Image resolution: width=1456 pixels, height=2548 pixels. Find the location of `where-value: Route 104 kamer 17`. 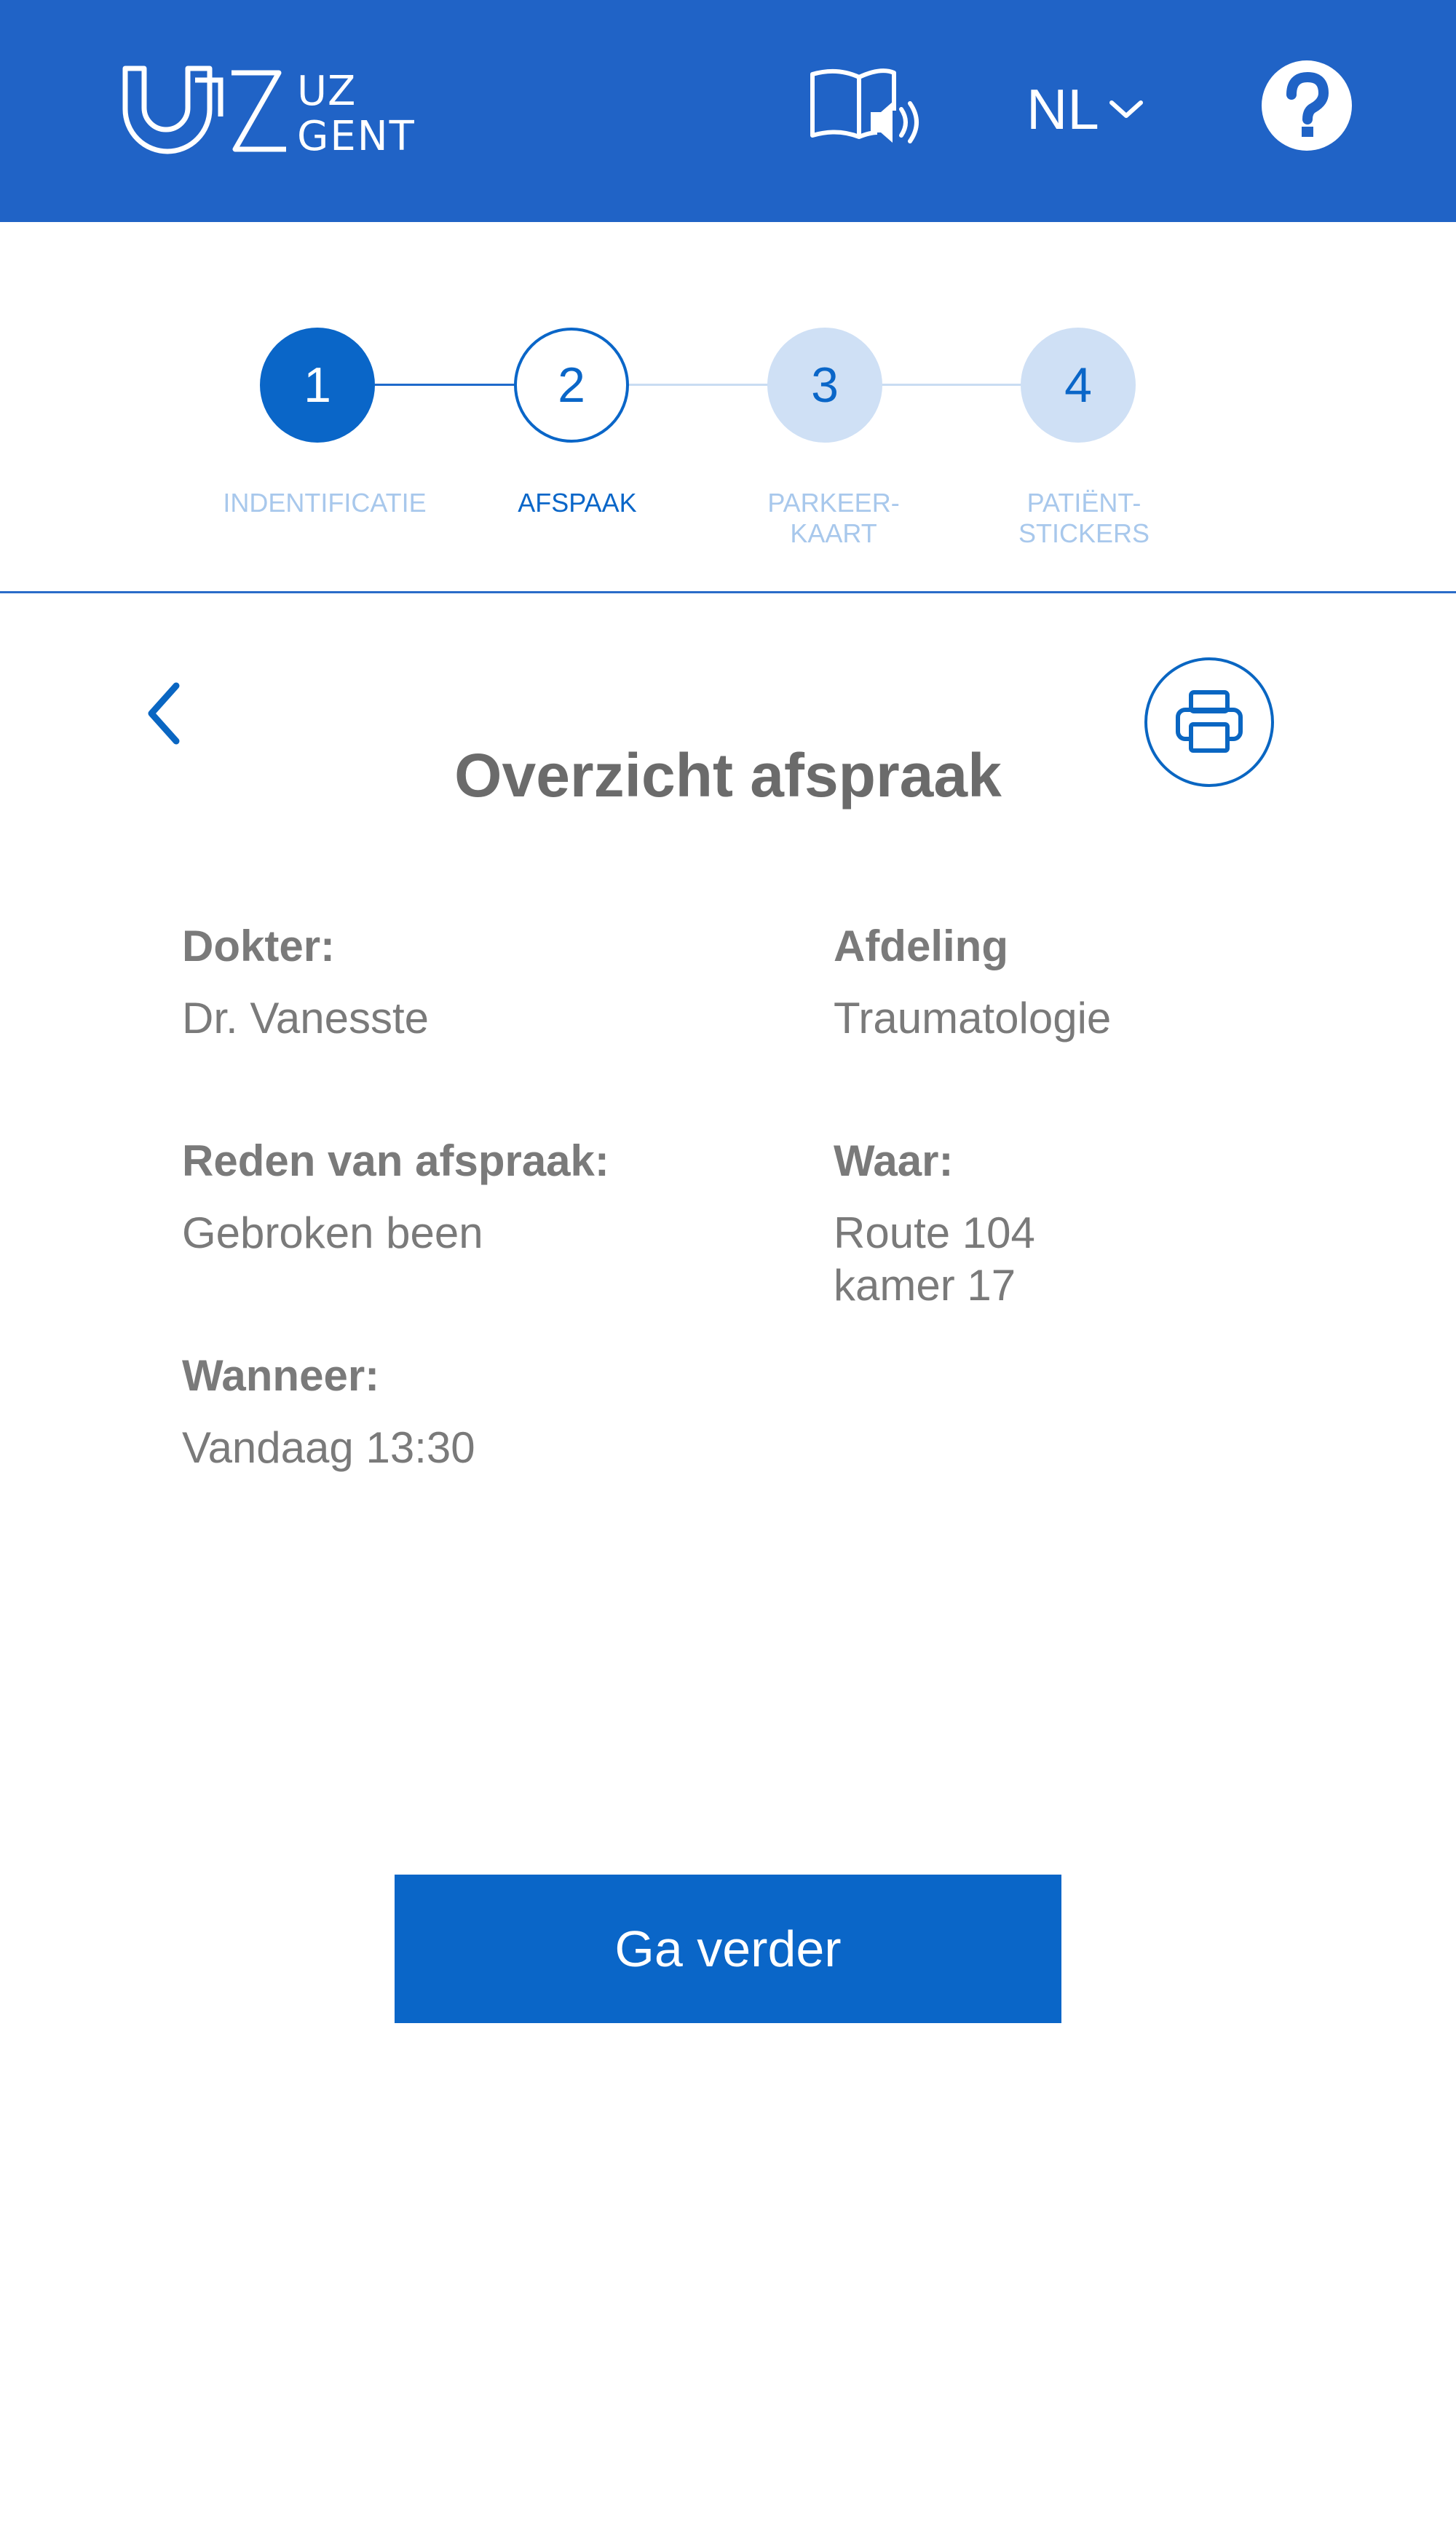

where-value: Route 104 kamer 17 is located at coordinates (934, 1259).